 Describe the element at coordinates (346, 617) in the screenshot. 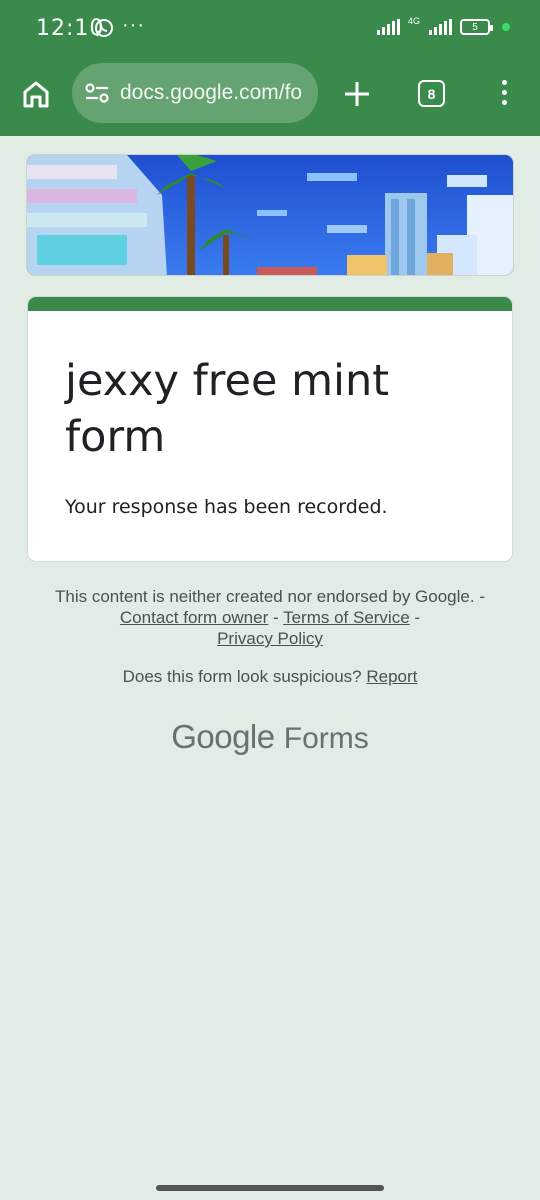

I see `terms-of-service-link: Terms of Service` at that location.